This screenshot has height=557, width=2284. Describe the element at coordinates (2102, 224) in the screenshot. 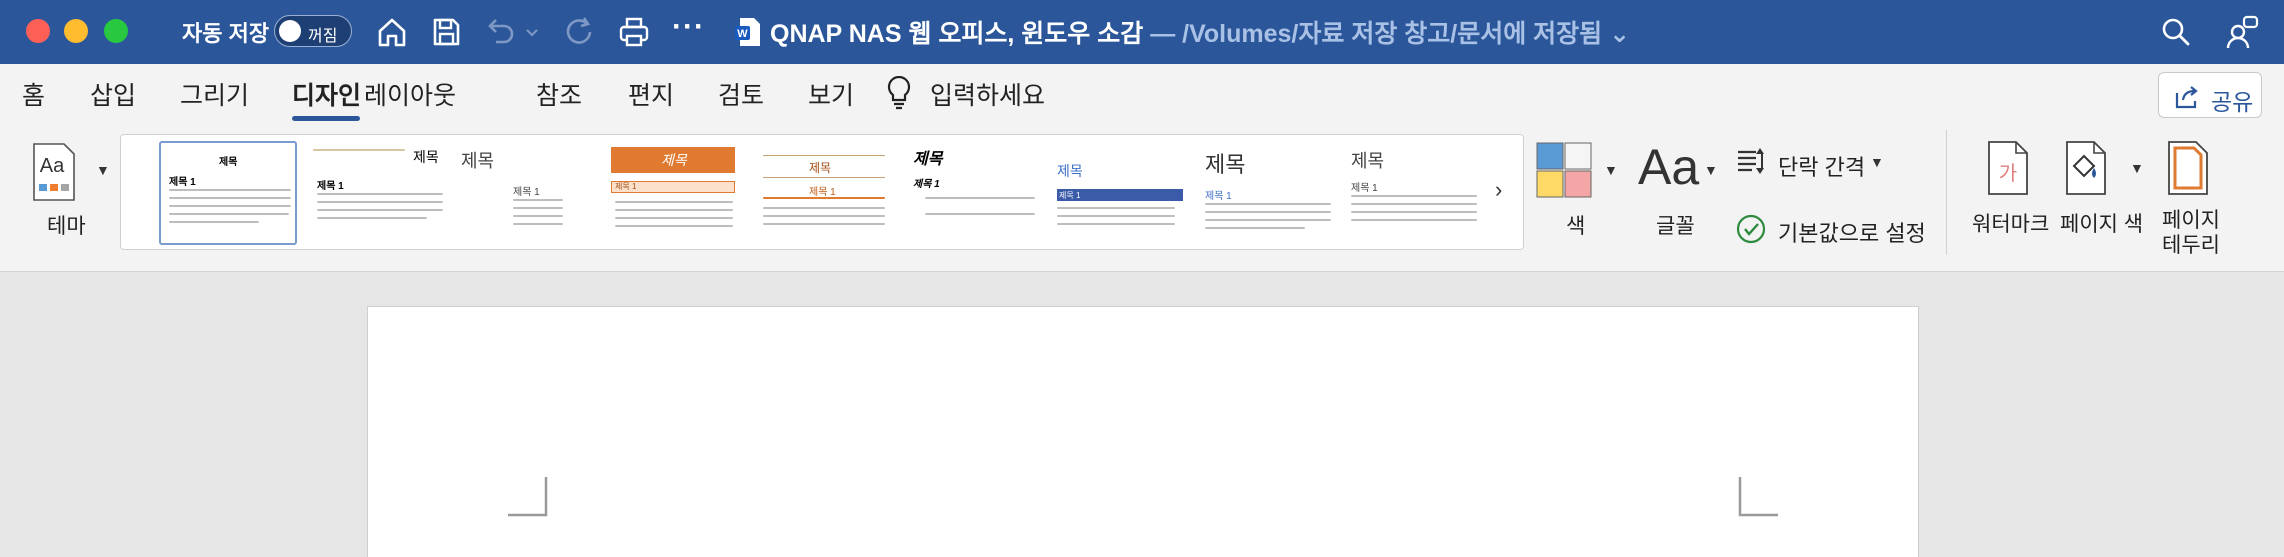

I see `page-color-label: 페이지 색` at that location.